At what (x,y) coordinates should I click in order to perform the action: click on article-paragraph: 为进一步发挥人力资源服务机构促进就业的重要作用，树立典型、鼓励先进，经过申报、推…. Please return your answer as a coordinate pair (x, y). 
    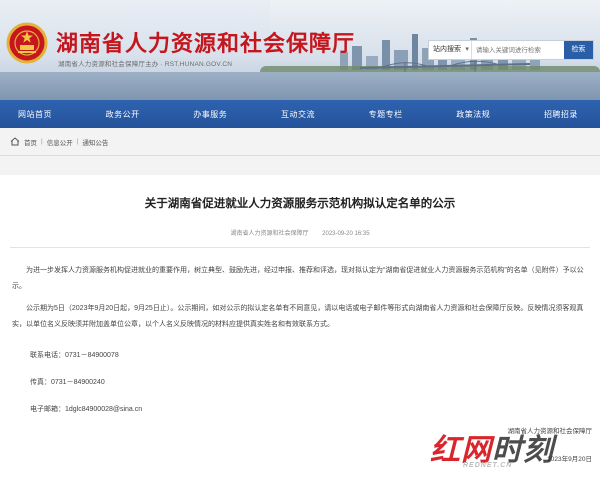
    Looking at the image, I should click on (298, 278).